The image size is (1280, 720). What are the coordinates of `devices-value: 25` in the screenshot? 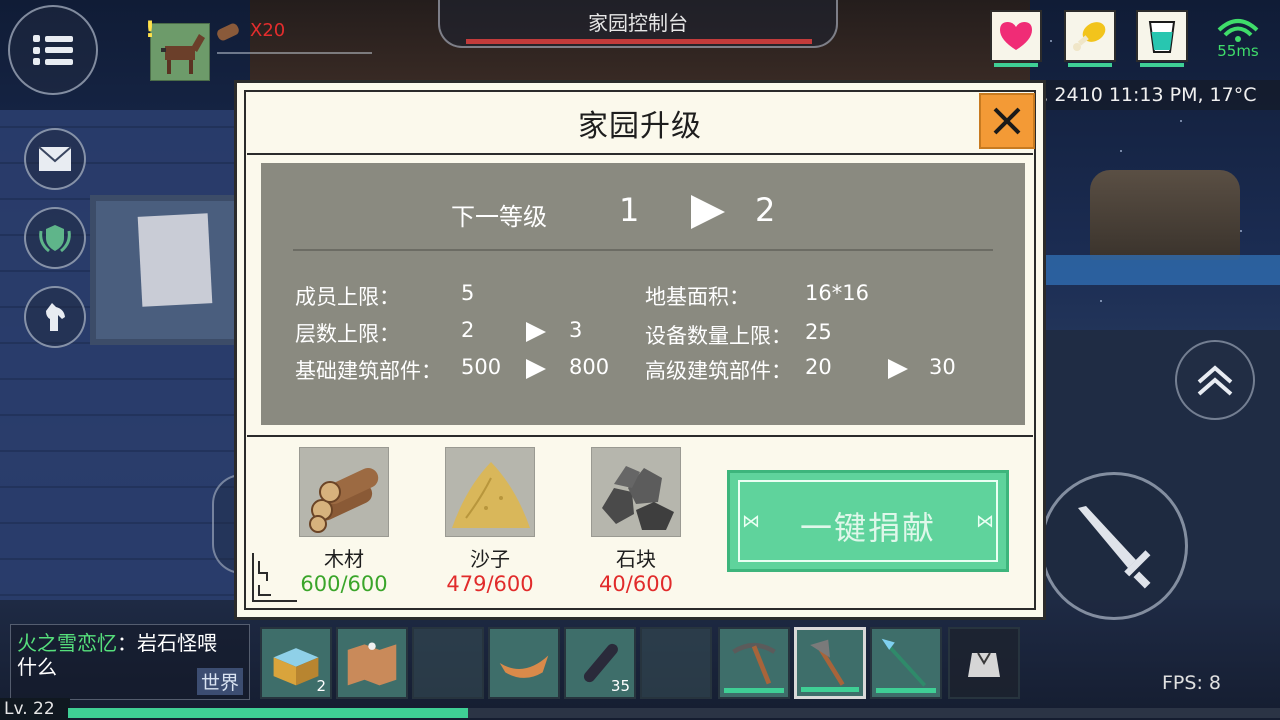 It's located at (818, 332).